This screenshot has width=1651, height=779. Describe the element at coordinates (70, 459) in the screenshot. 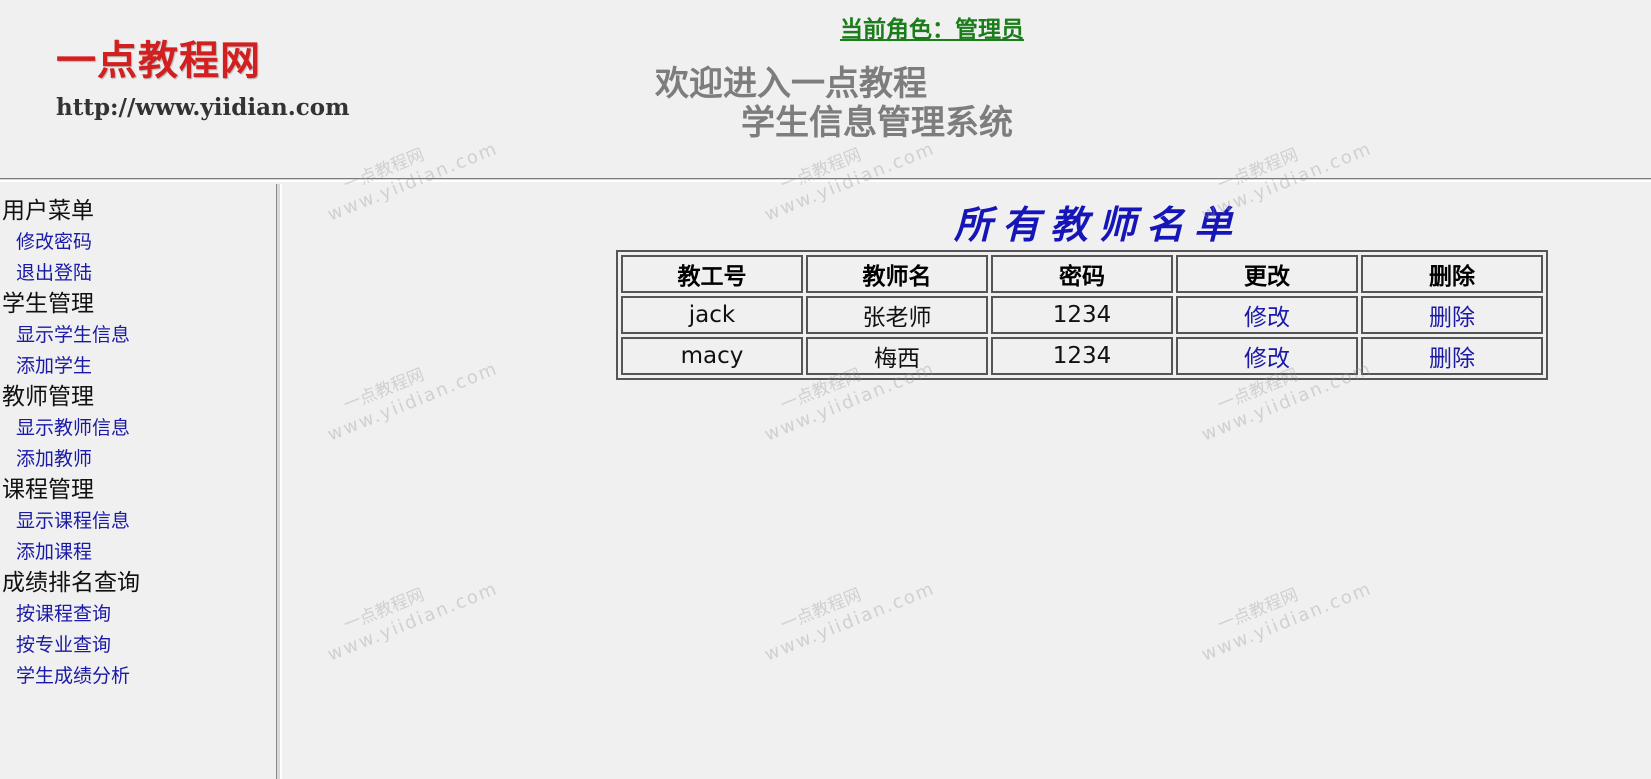

I see `menu-link-add-teacher: 添加教师` at that location.